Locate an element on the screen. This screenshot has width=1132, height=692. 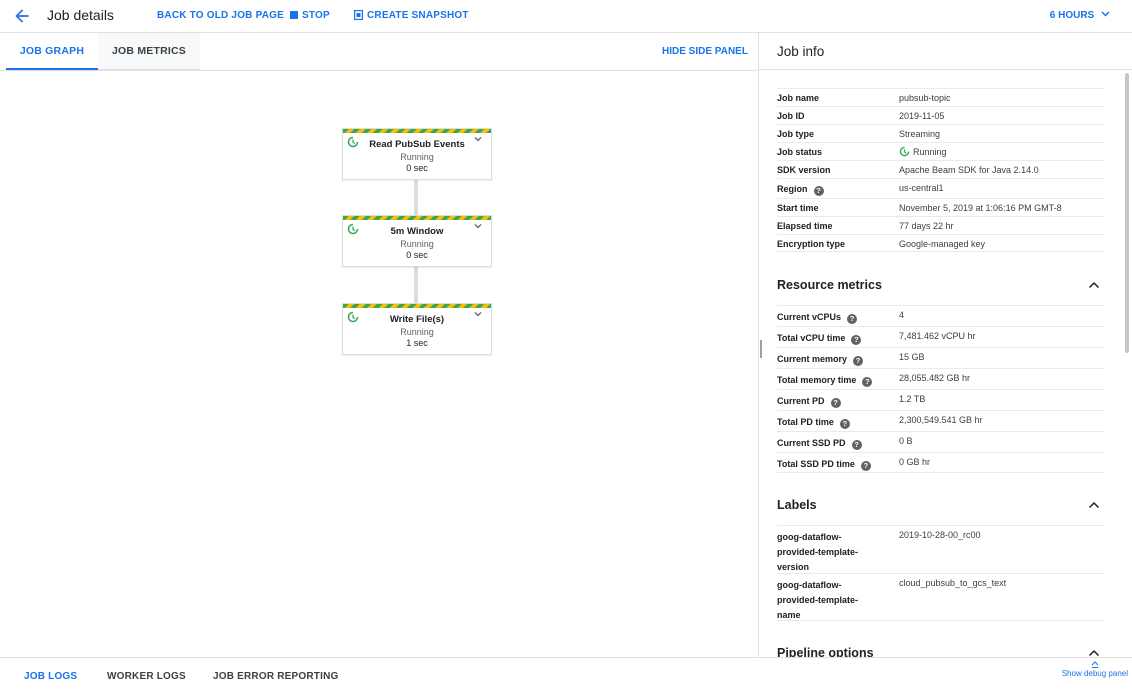
node-name: 5m Window is located at coordinates (417, 231).